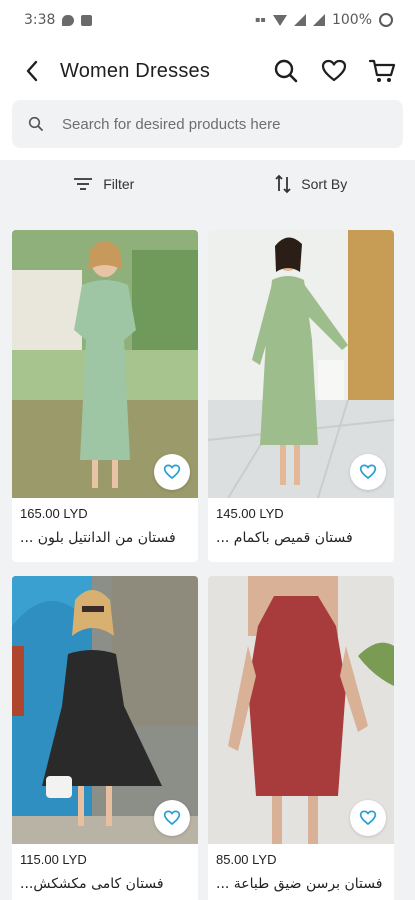 The width and height of the screenshot is (415, 900). I want to click on search-bar, so click(207, 124).